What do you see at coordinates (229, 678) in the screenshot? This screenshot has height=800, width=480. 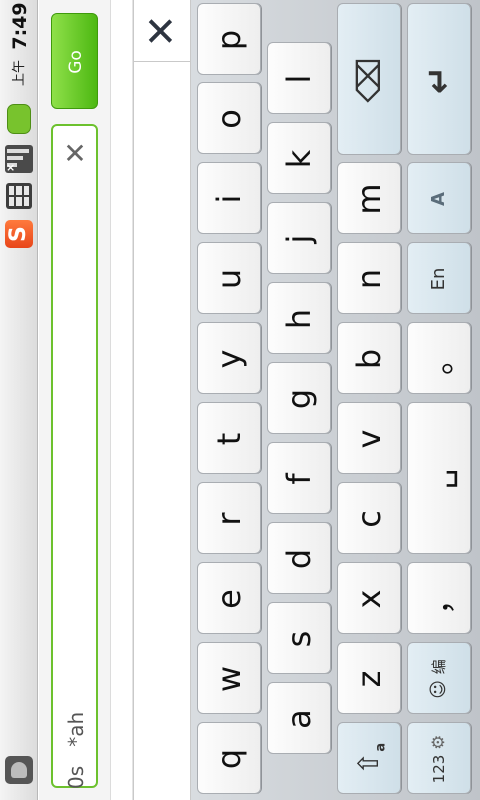 I see `key-w: w` at bounding box center [229, 678].